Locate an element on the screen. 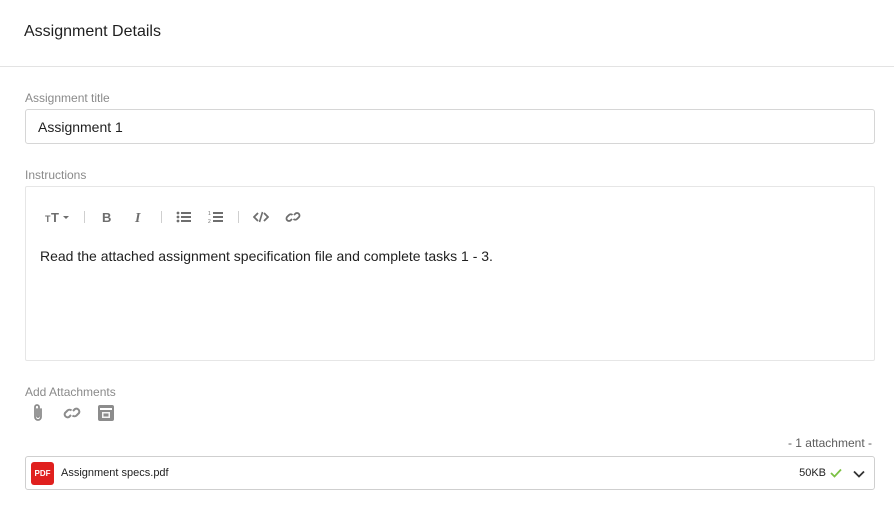 The height and width of the screenshot is (524, 894). svg-text: B is located at coordinates (106, 217).